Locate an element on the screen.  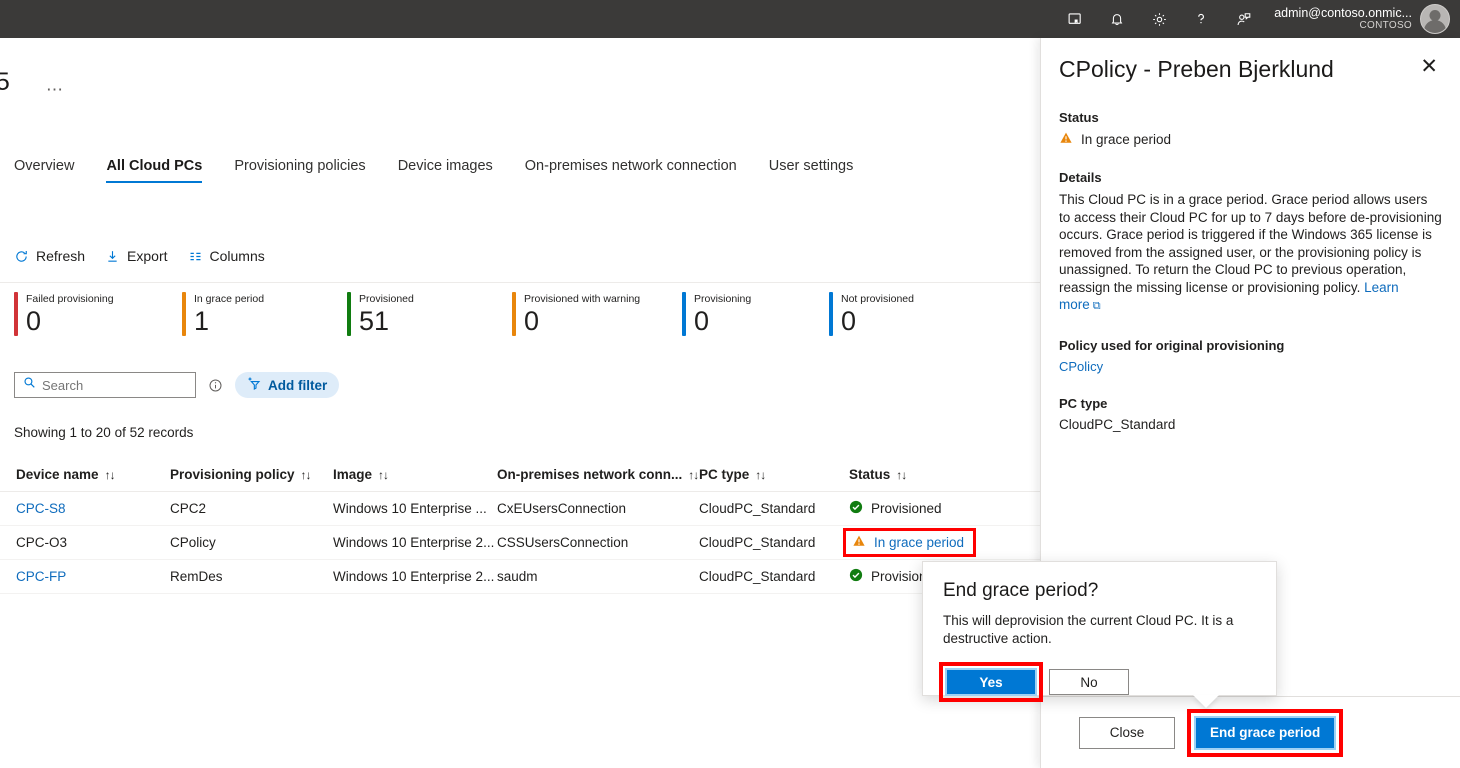
column-header-provisioning-policy: Provisioning policy ↑↓ is located at coordinates (251, 474).